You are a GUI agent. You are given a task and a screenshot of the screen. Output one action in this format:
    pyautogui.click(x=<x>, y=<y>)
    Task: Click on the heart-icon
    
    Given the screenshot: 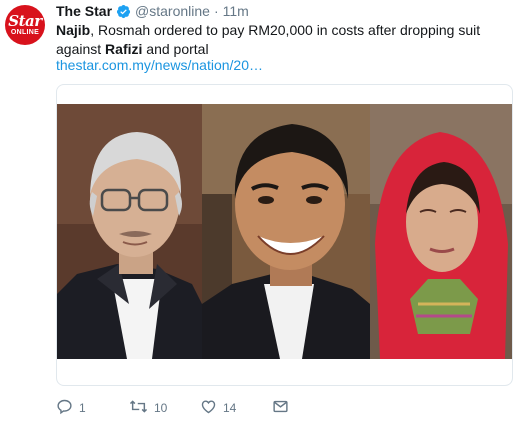 What is the action you would take?
    pyautogui.click(x=208, y=408)
    